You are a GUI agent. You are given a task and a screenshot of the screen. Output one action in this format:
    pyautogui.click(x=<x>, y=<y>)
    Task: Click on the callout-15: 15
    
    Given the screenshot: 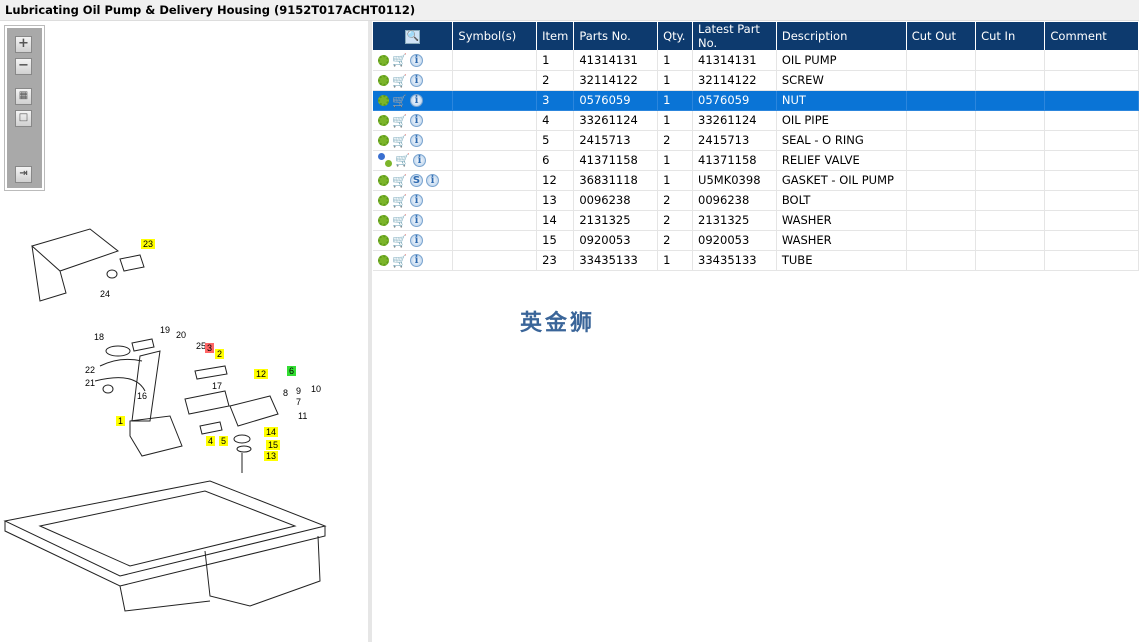 What is the action you would take?
    pyautogui.click(x=273, y=445)
    